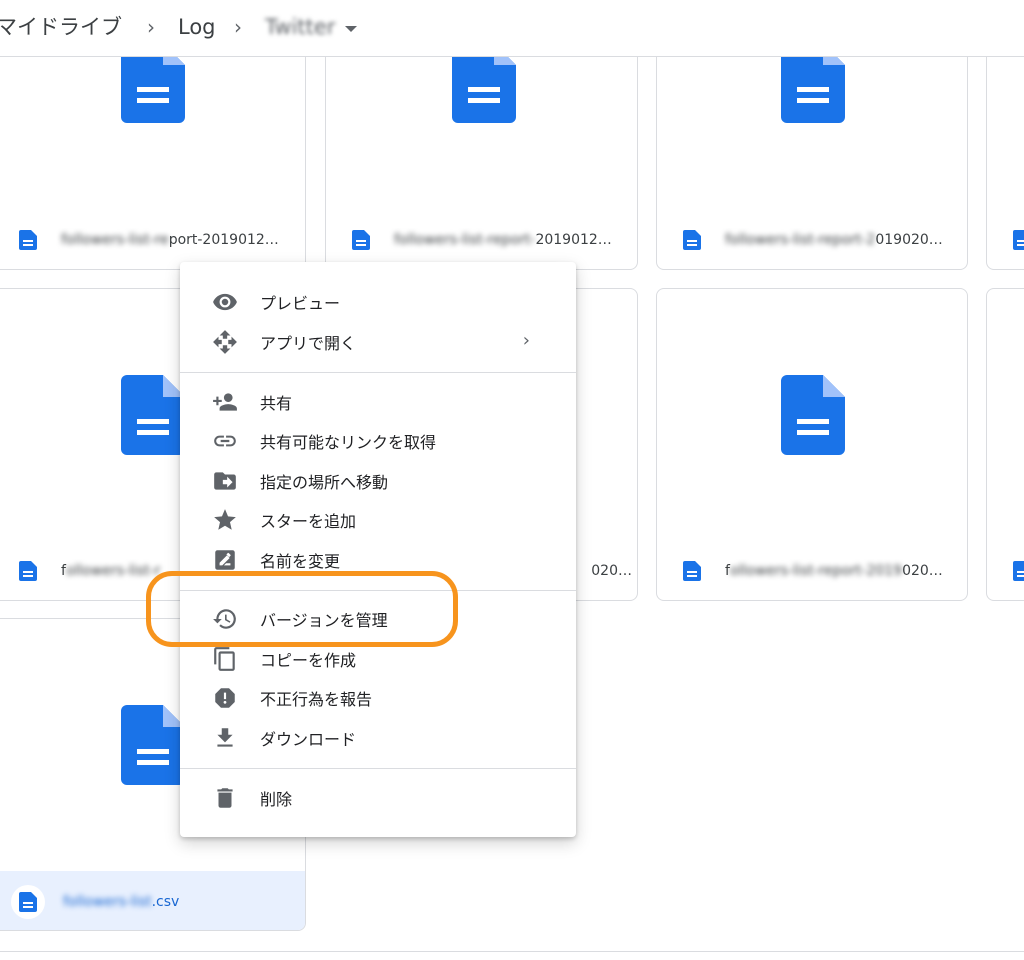  Describe the element at coordinates (308, 343) in the screenshot. I see `menu-item-label: アプリで開く` at that location.